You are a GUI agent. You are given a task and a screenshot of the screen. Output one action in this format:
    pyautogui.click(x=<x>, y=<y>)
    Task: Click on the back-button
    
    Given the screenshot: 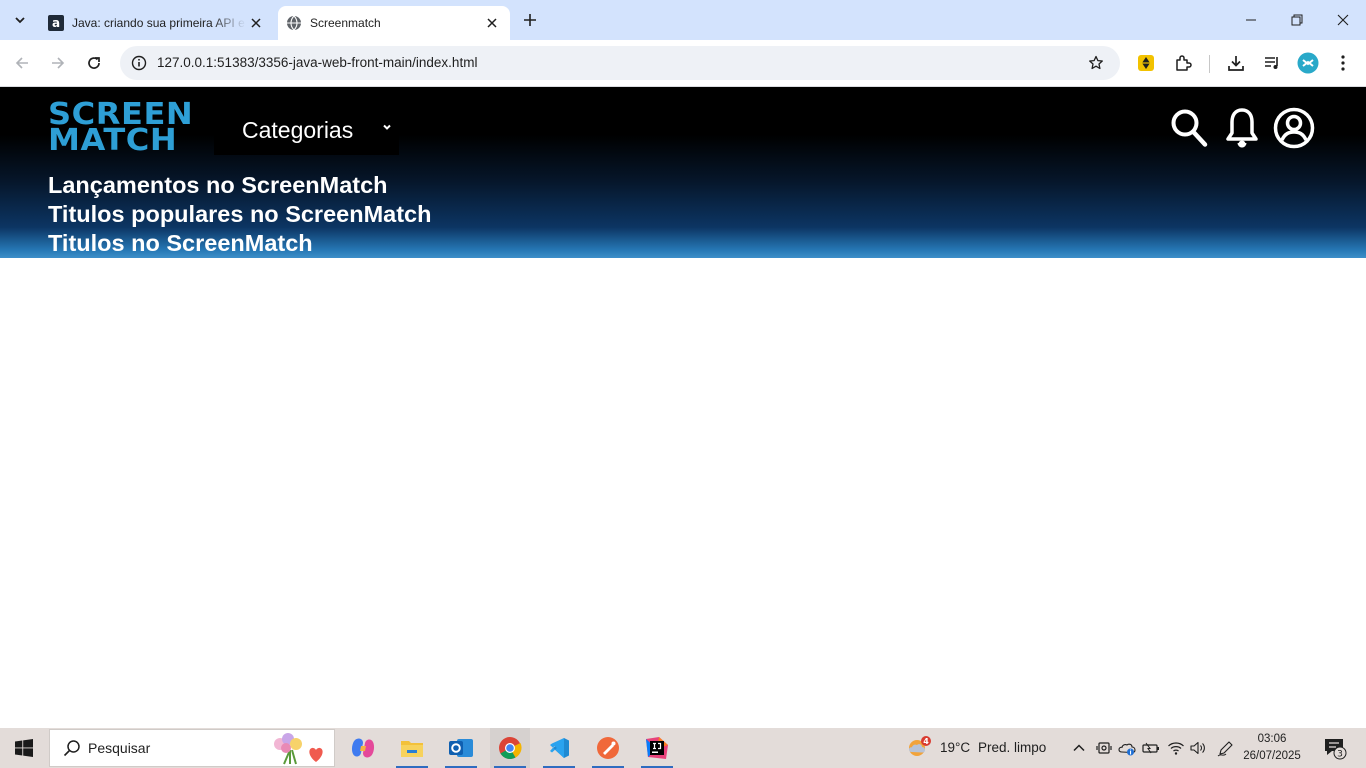 What is the action you would take?
    pyautogui.click(x=22, y=63)
    